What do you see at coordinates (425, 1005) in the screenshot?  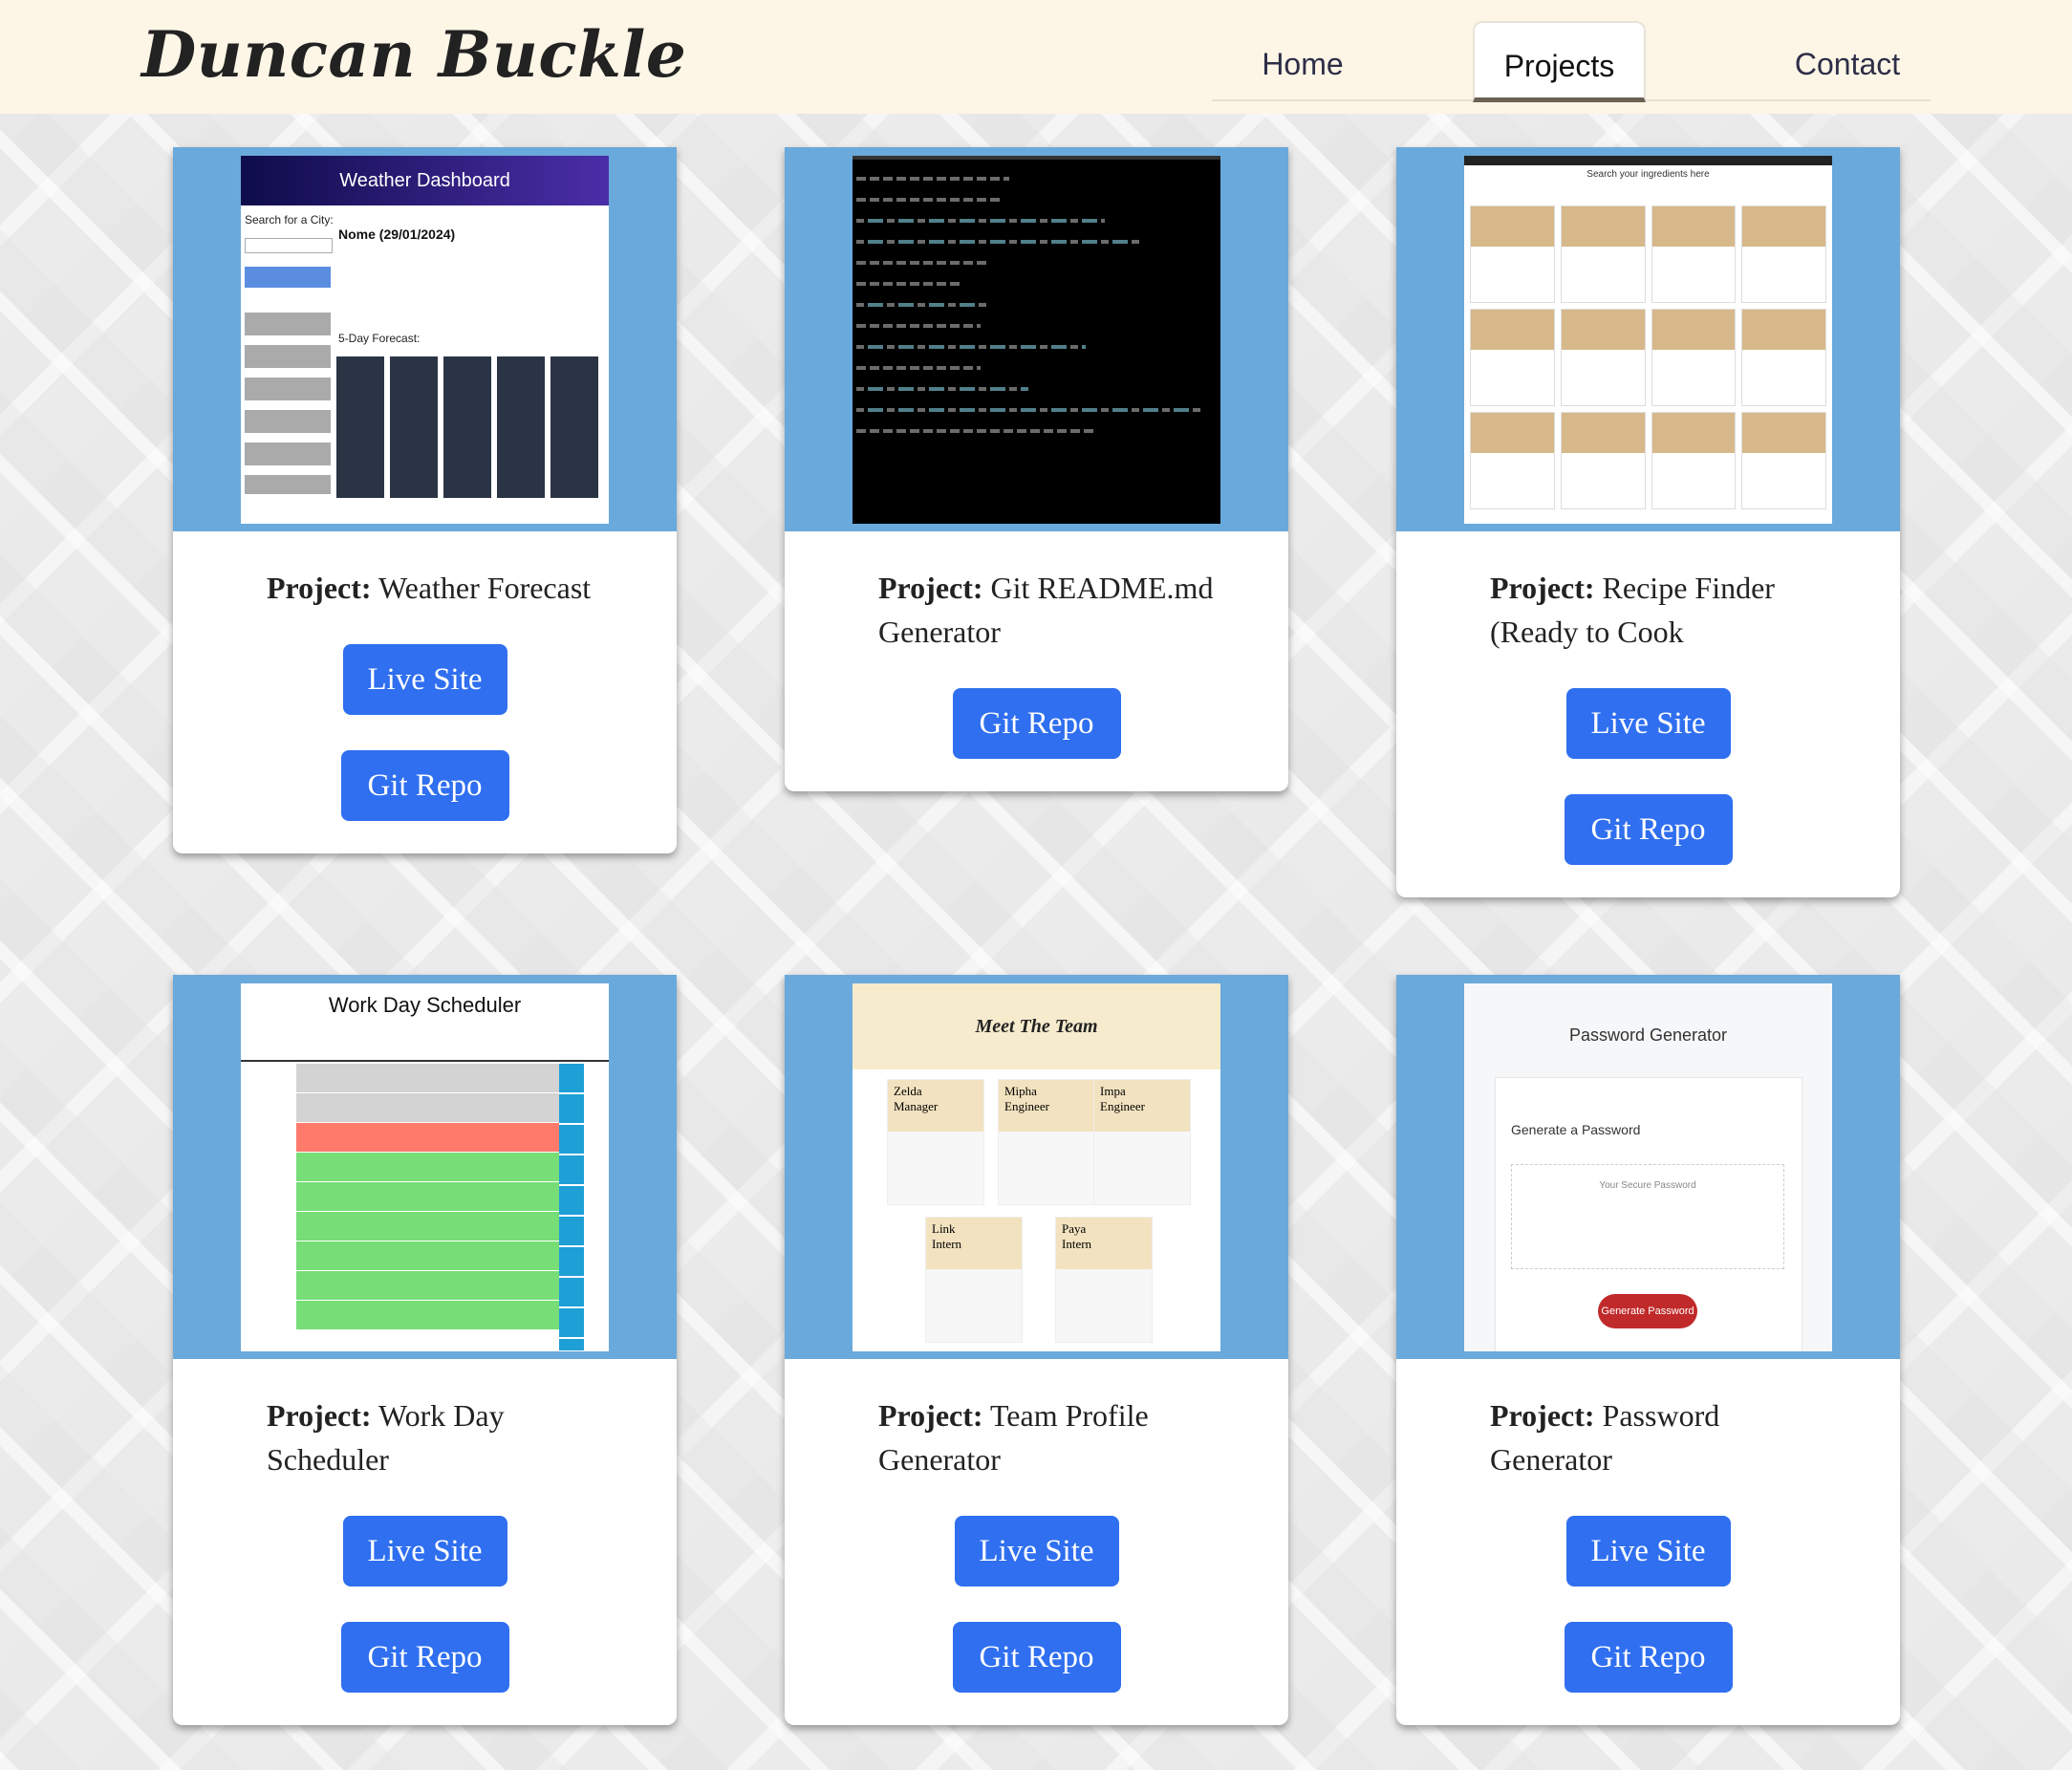 I see `thumb-title: Work Day Scheduler` at bounding box center [425, 1005].